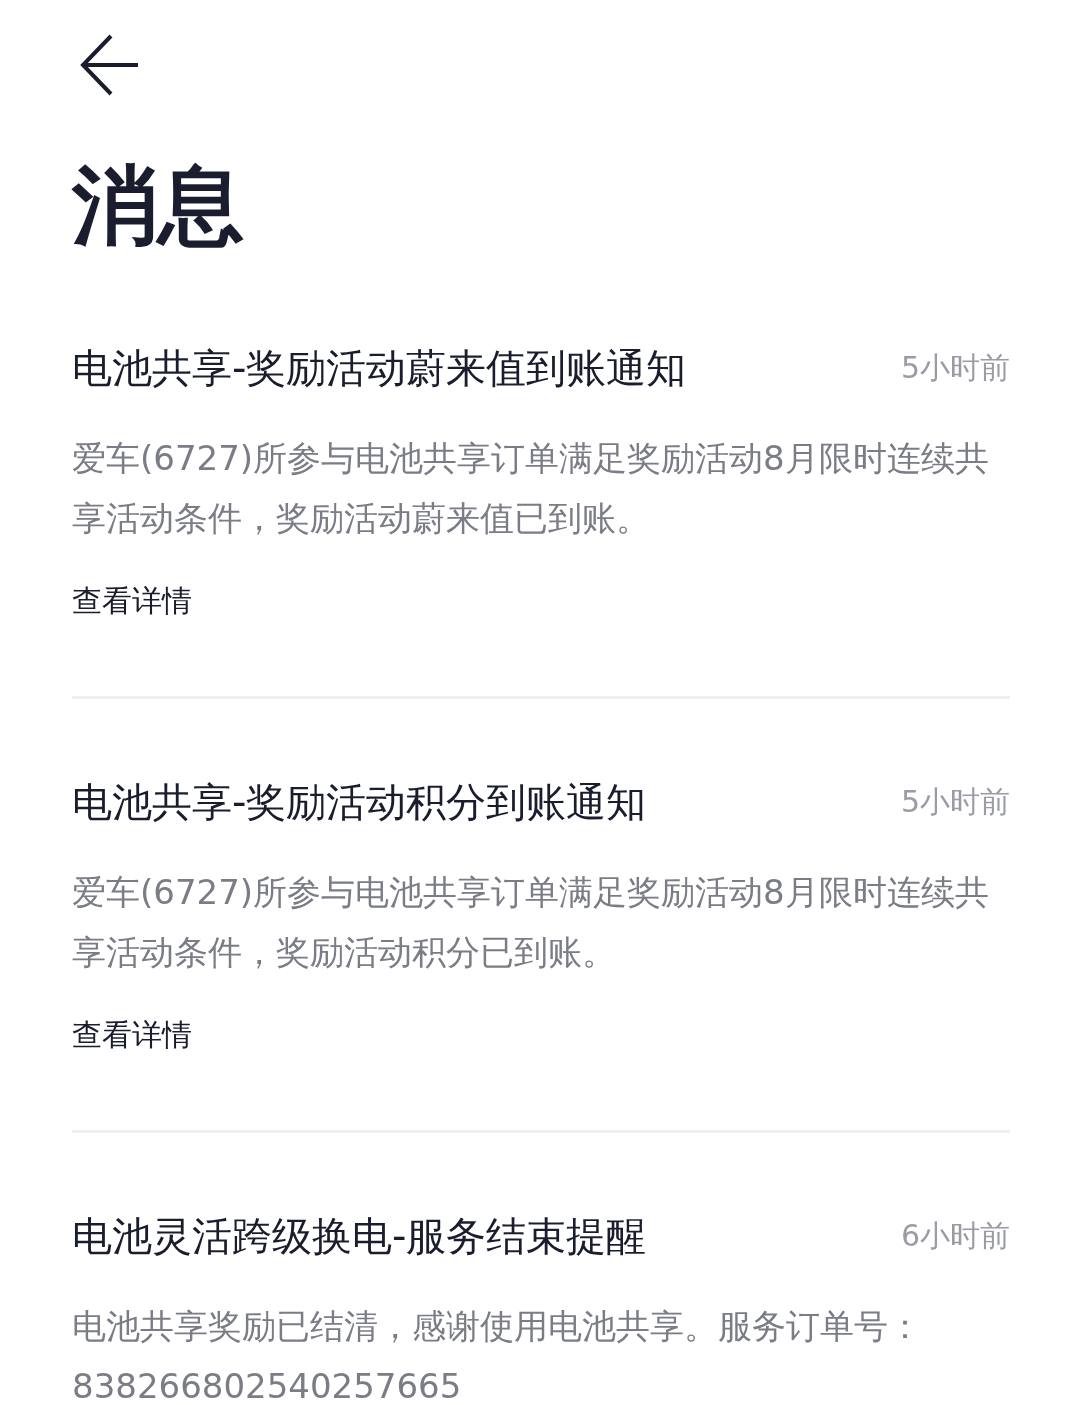  What do you see at coordinates (158, 206) in the screenshot?
I see `page-title: 消息` at bounding box center [158, 206].